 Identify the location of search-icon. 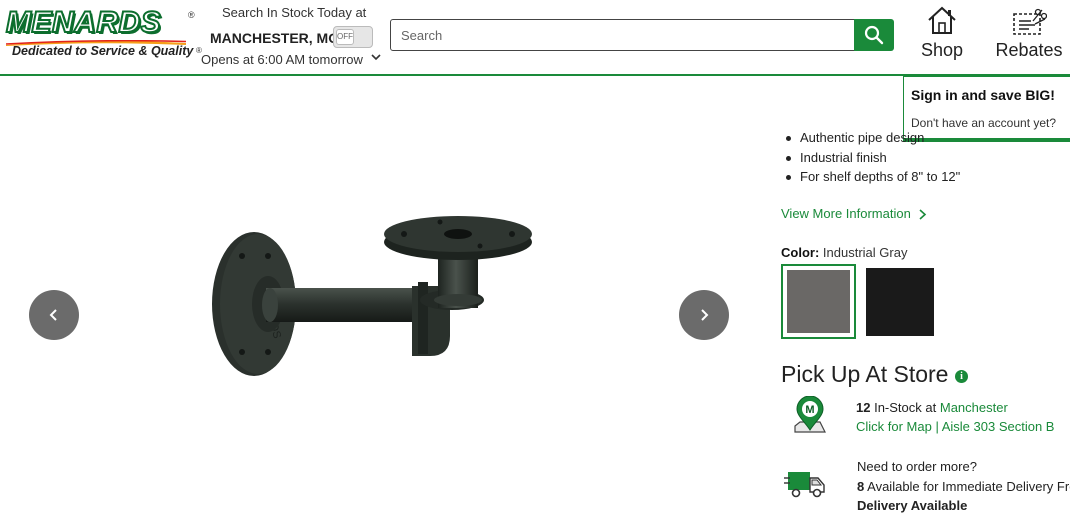
(874, 35).